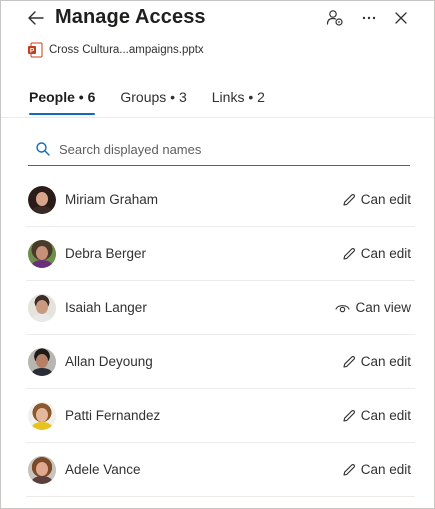 The height and width of the screenshot is (509, 435). I want to click on list-item: Debra Berger Can edit, so click(220, 254).